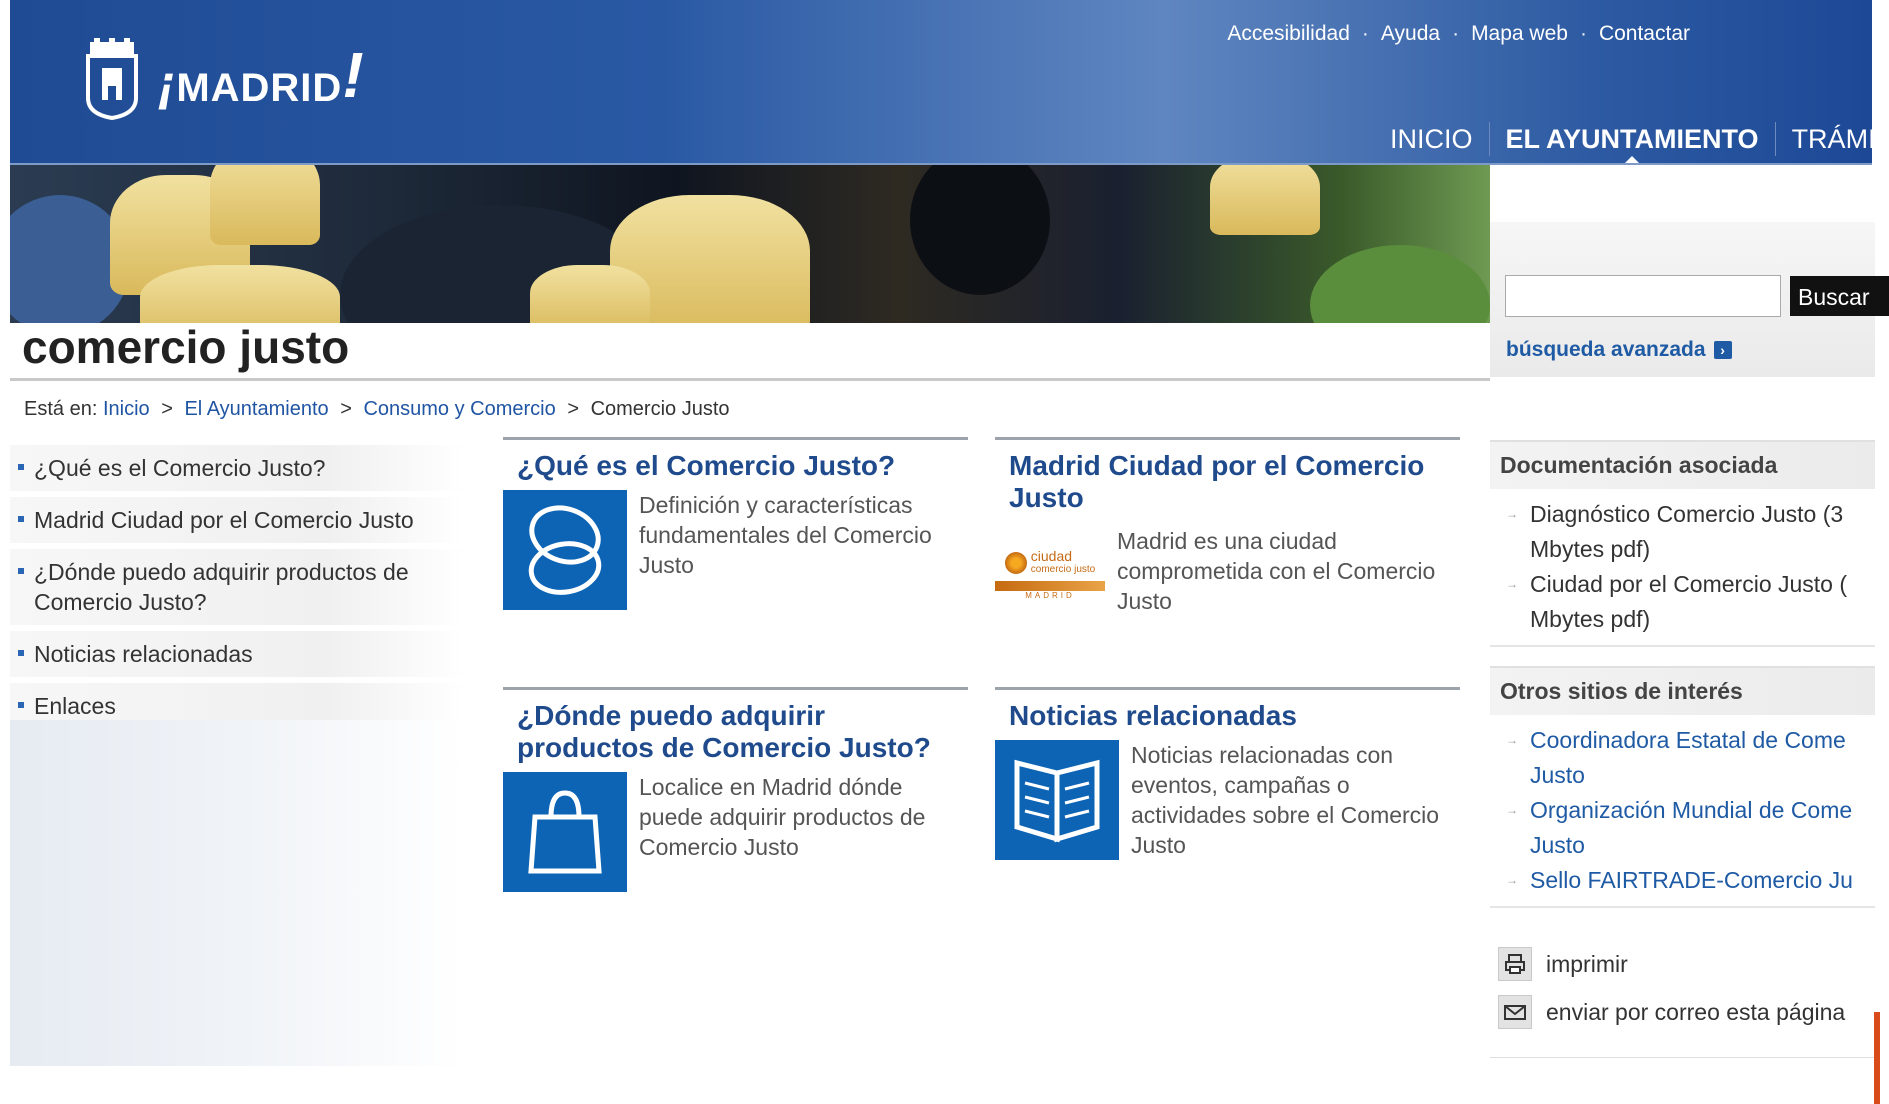  What do you see at coordinates (1682, 880) in the screenshot?
I see `other-site-link: Sello FAIRTRADE-Comercio Ju` at bounding box center [1682, 880].